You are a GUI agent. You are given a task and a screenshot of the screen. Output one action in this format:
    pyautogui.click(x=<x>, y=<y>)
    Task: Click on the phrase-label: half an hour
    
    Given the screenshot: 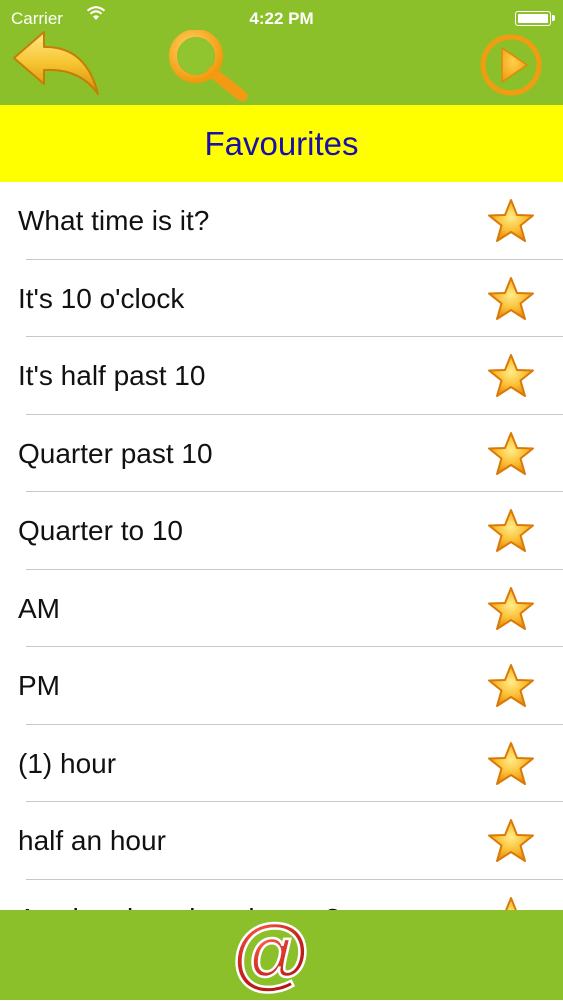 What is the action you would take?
    pyautogui.click(x=92, y=840)
    